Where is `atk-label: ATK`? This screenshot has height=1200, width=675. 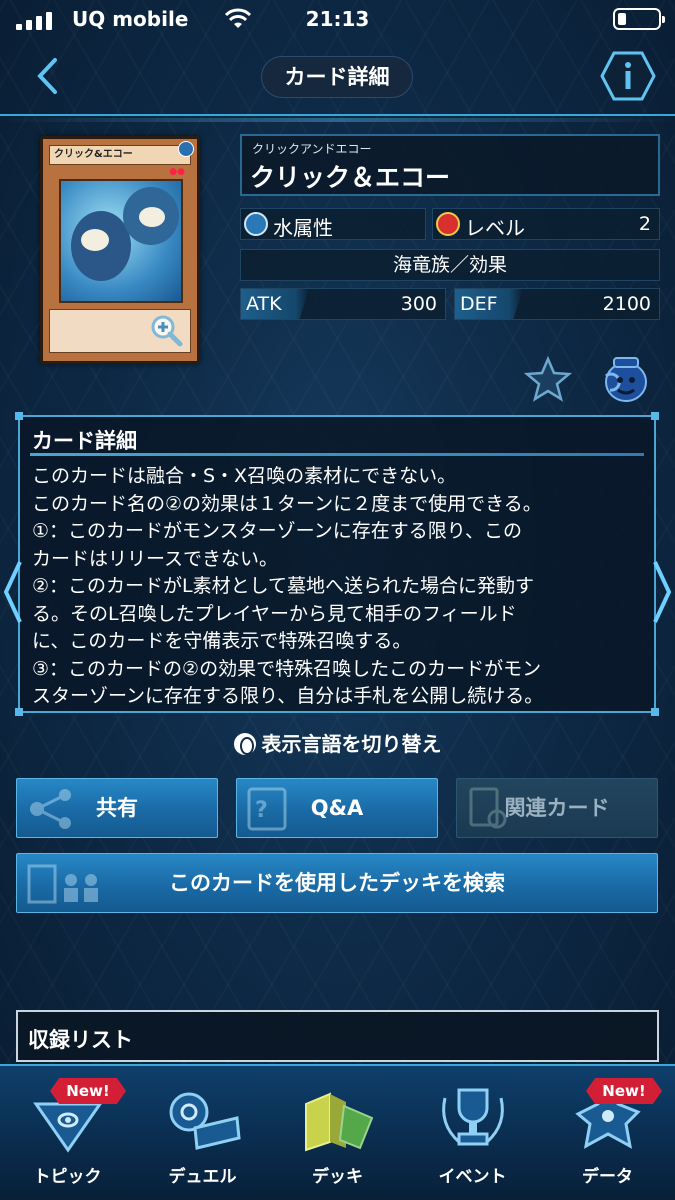
atk-label: ATK is located at coordinates (275, 304).